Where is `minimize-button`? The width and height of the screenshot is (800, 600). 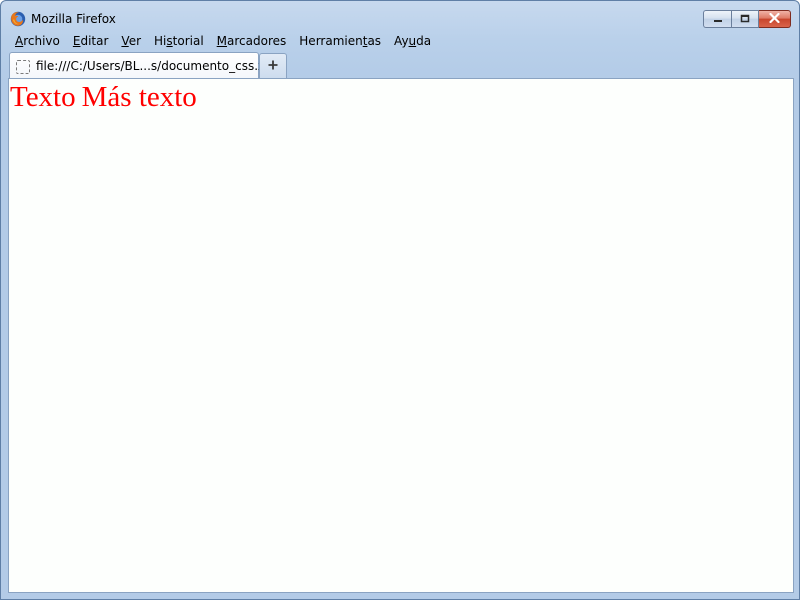 minimize-button is located at coordinates (717, 19).